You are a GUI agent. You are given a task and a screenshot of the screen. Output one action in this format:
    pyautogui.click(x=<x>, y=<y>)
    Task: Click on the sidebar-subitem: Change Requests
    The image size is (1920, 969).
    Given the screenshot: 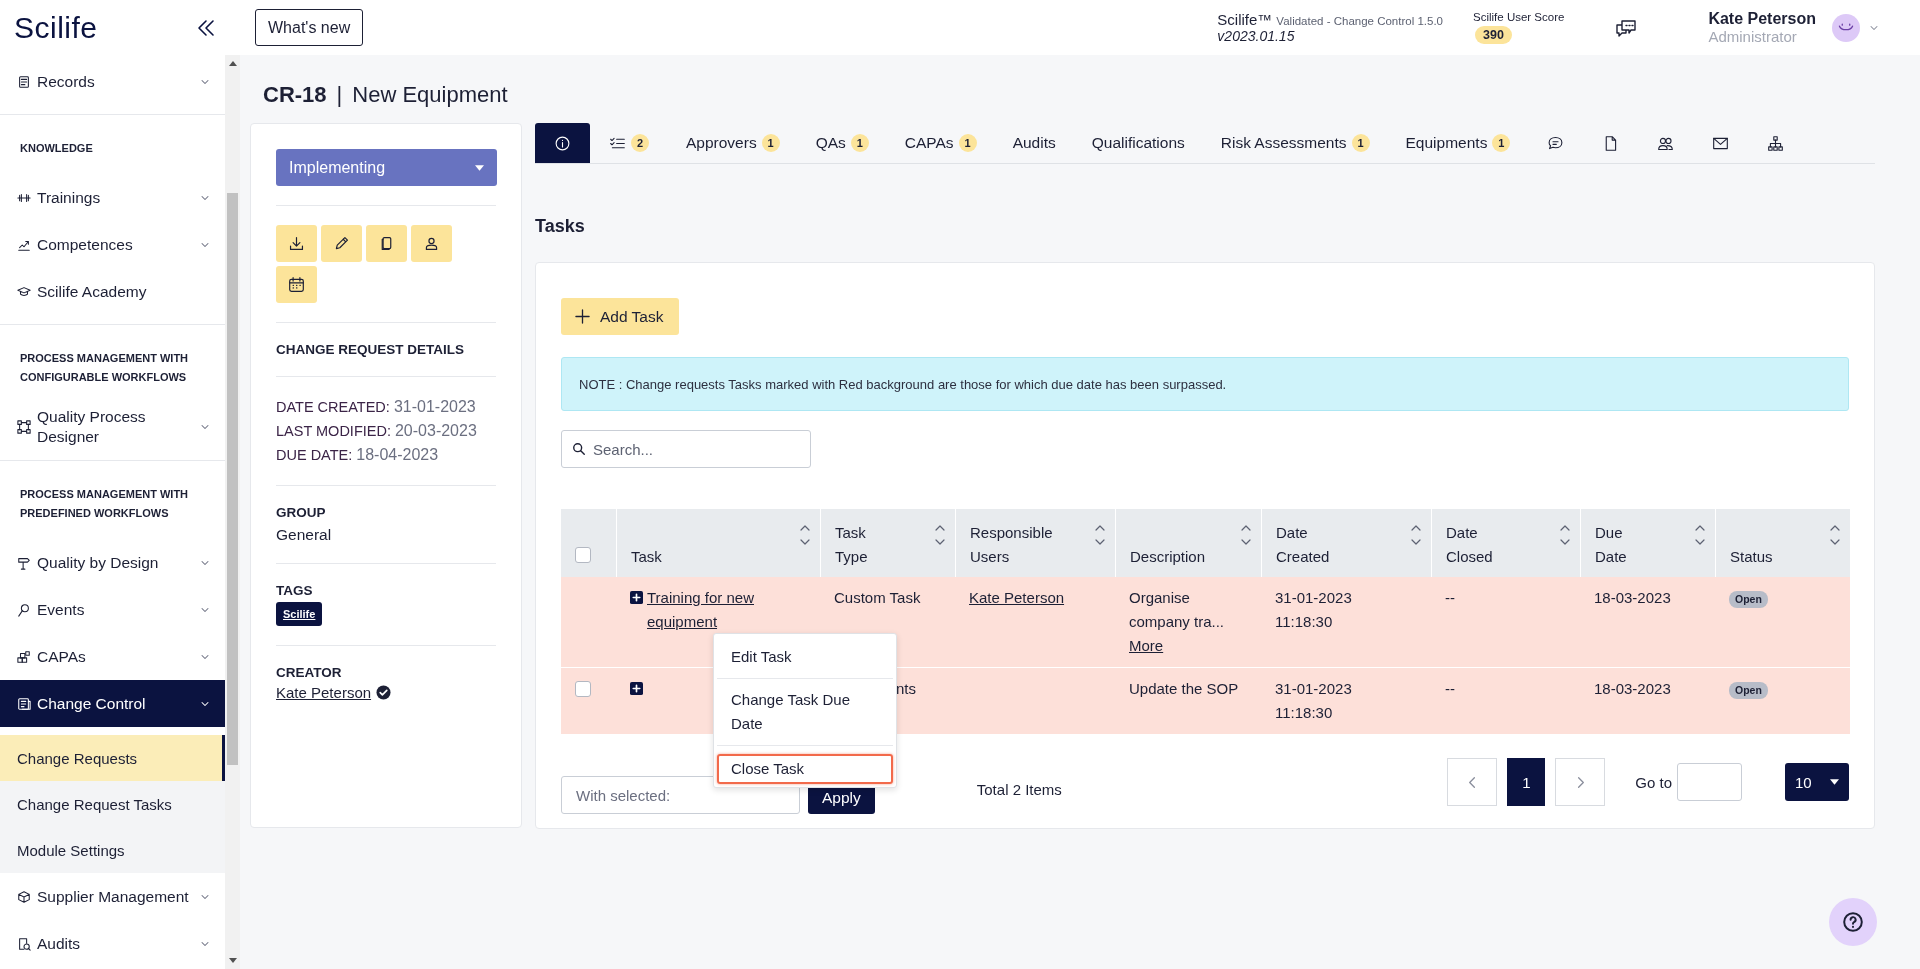 What is the action you would take?
    pyautogui.click(x=112, y=758)
    